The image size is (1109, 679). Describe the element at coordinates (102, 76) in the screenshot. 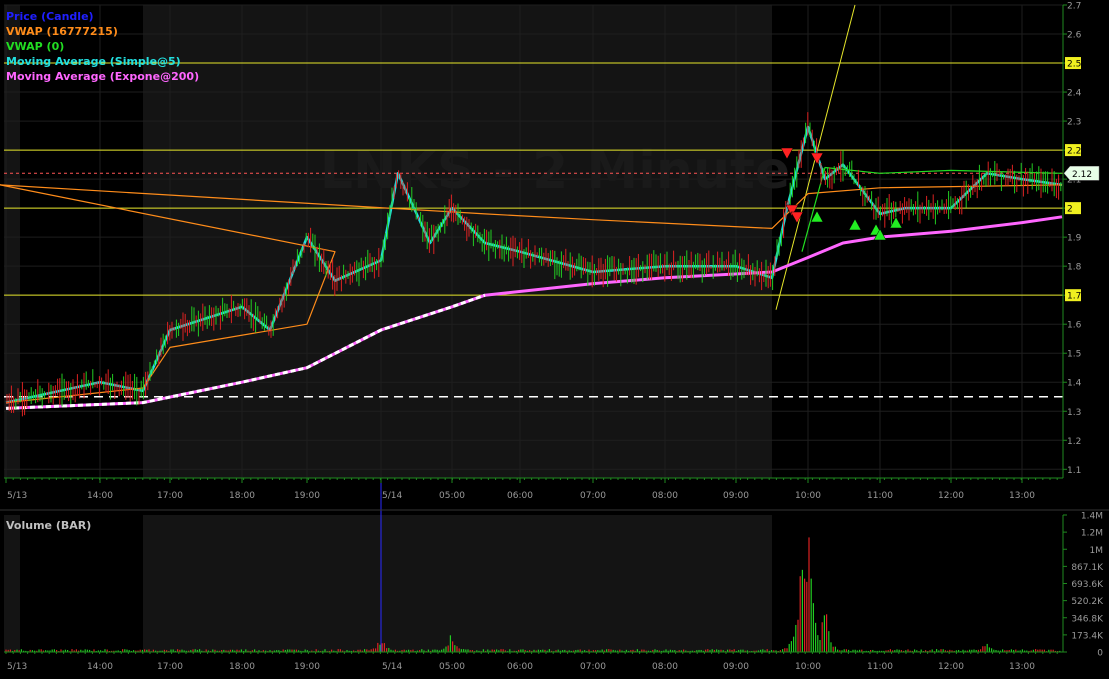

I see `legend-ema200: Moving Average (Expone@200)` at that location.